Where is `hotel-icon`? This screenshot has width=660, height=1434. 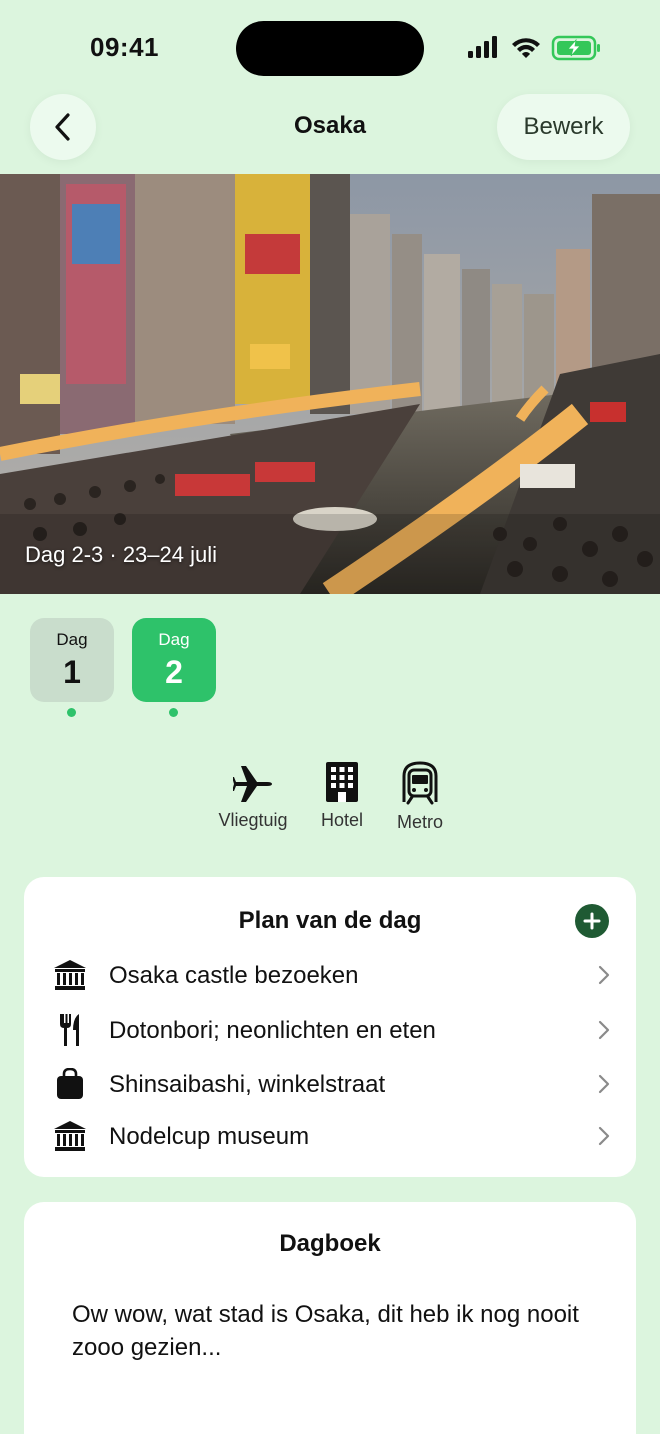 hotel-icon is located at coordinates (342, 782).